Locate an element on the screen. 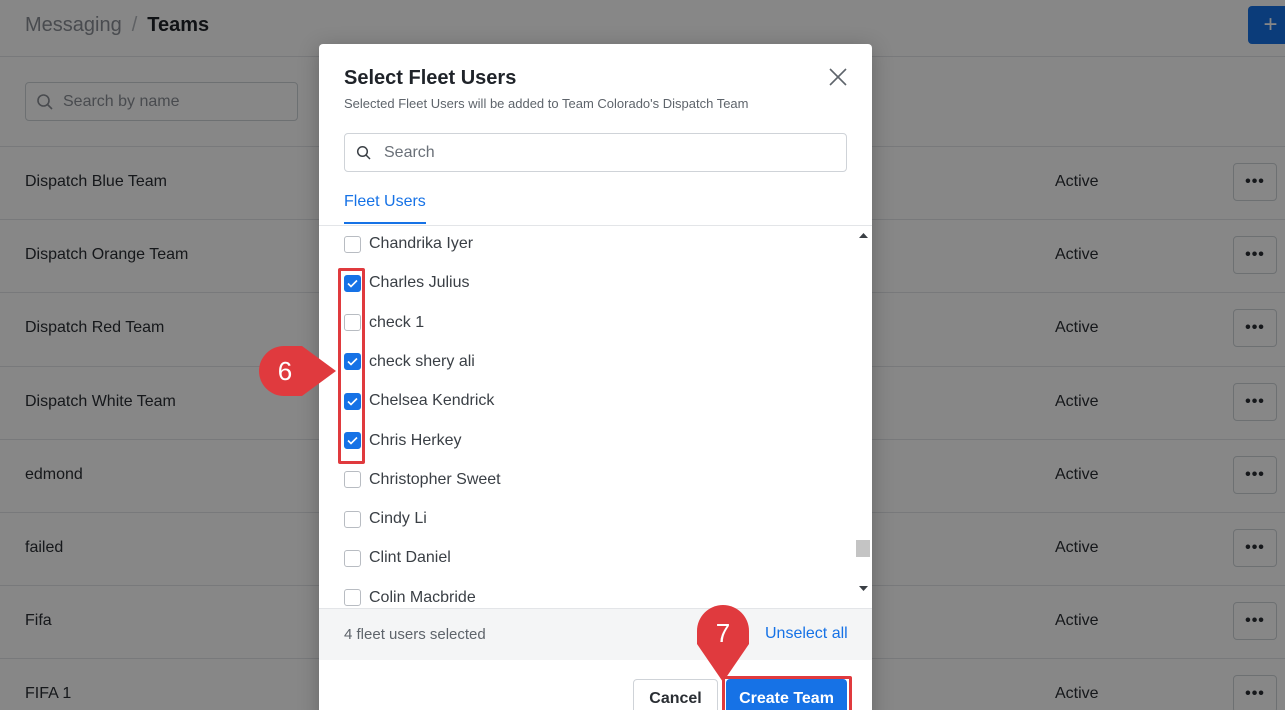 The image size is (1285, 710). fleet-user-name: Clint Daniel is located at coordinates (410, 558).